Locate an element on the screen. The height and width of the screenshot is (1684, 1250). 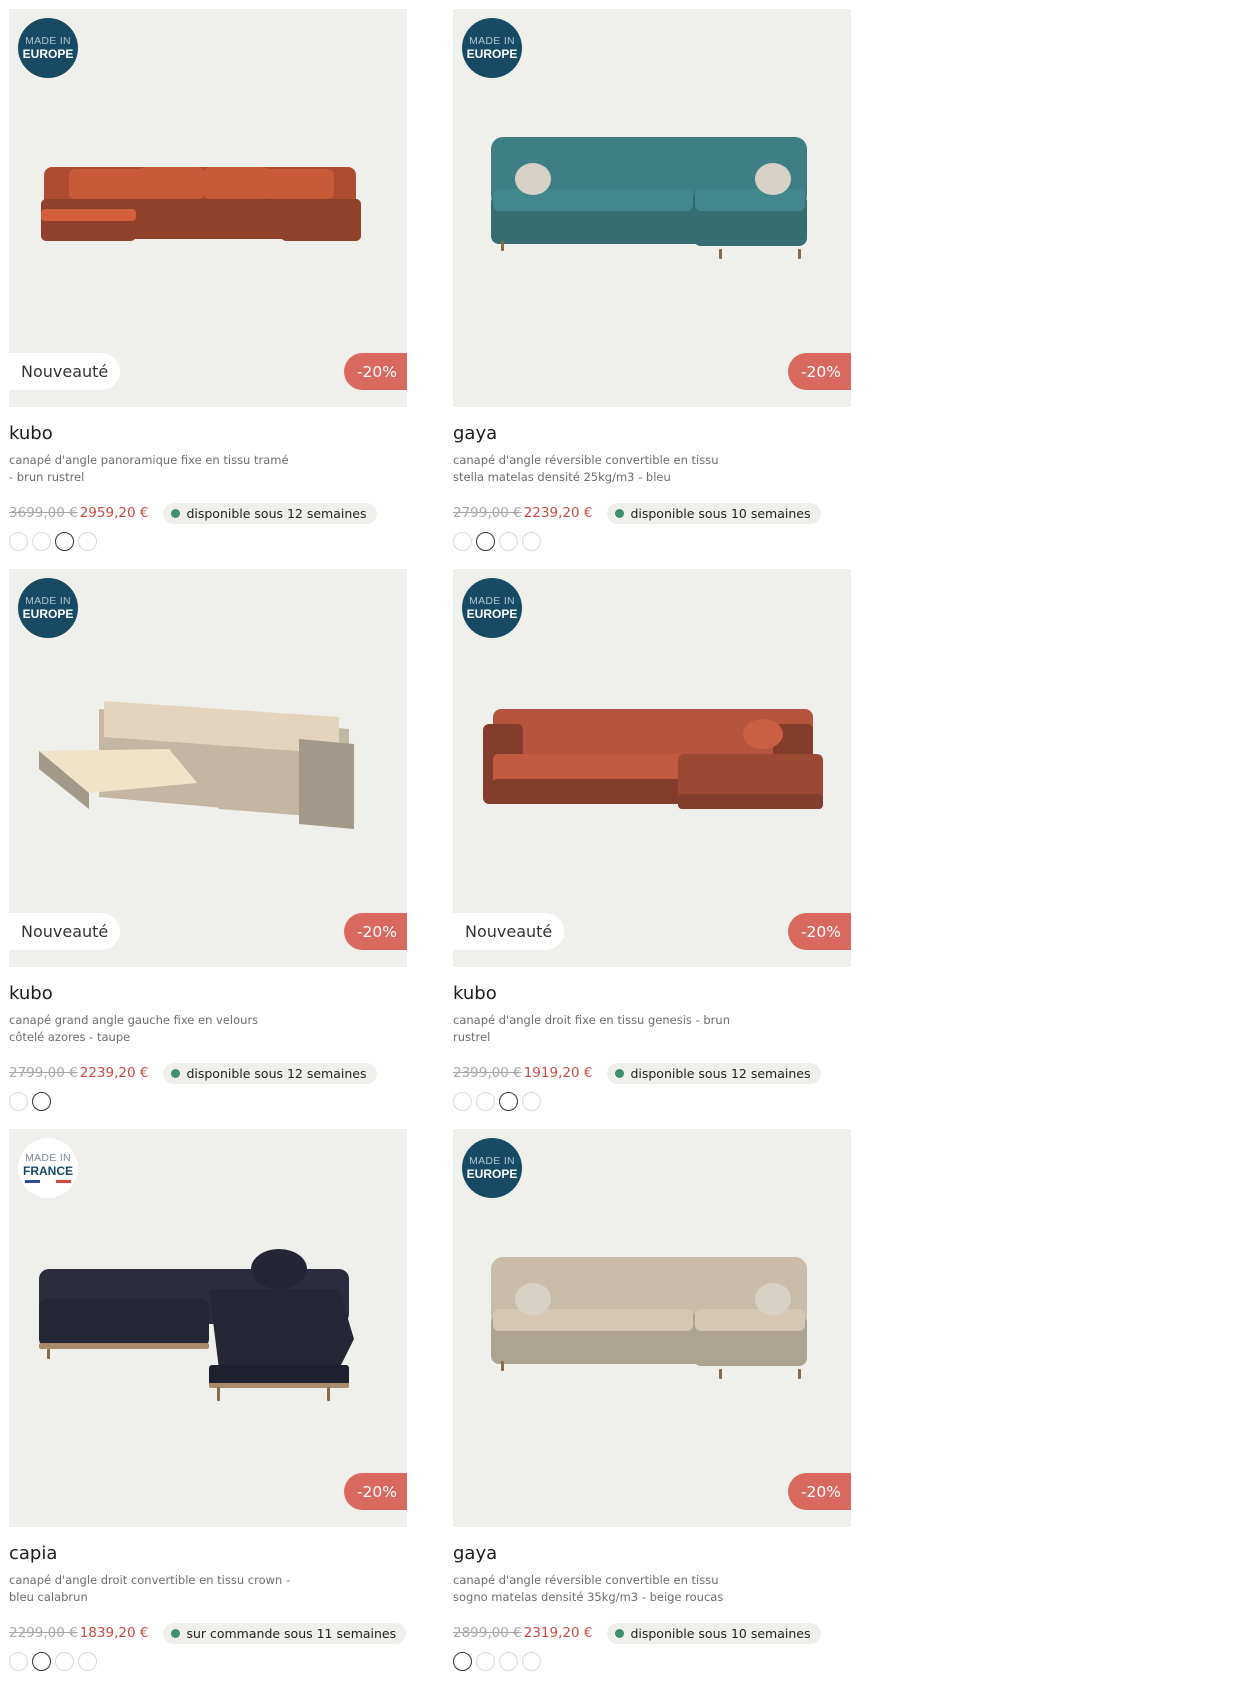
product-image: MADE IN FRANCE -20% is located at coordinates (208, 1328).